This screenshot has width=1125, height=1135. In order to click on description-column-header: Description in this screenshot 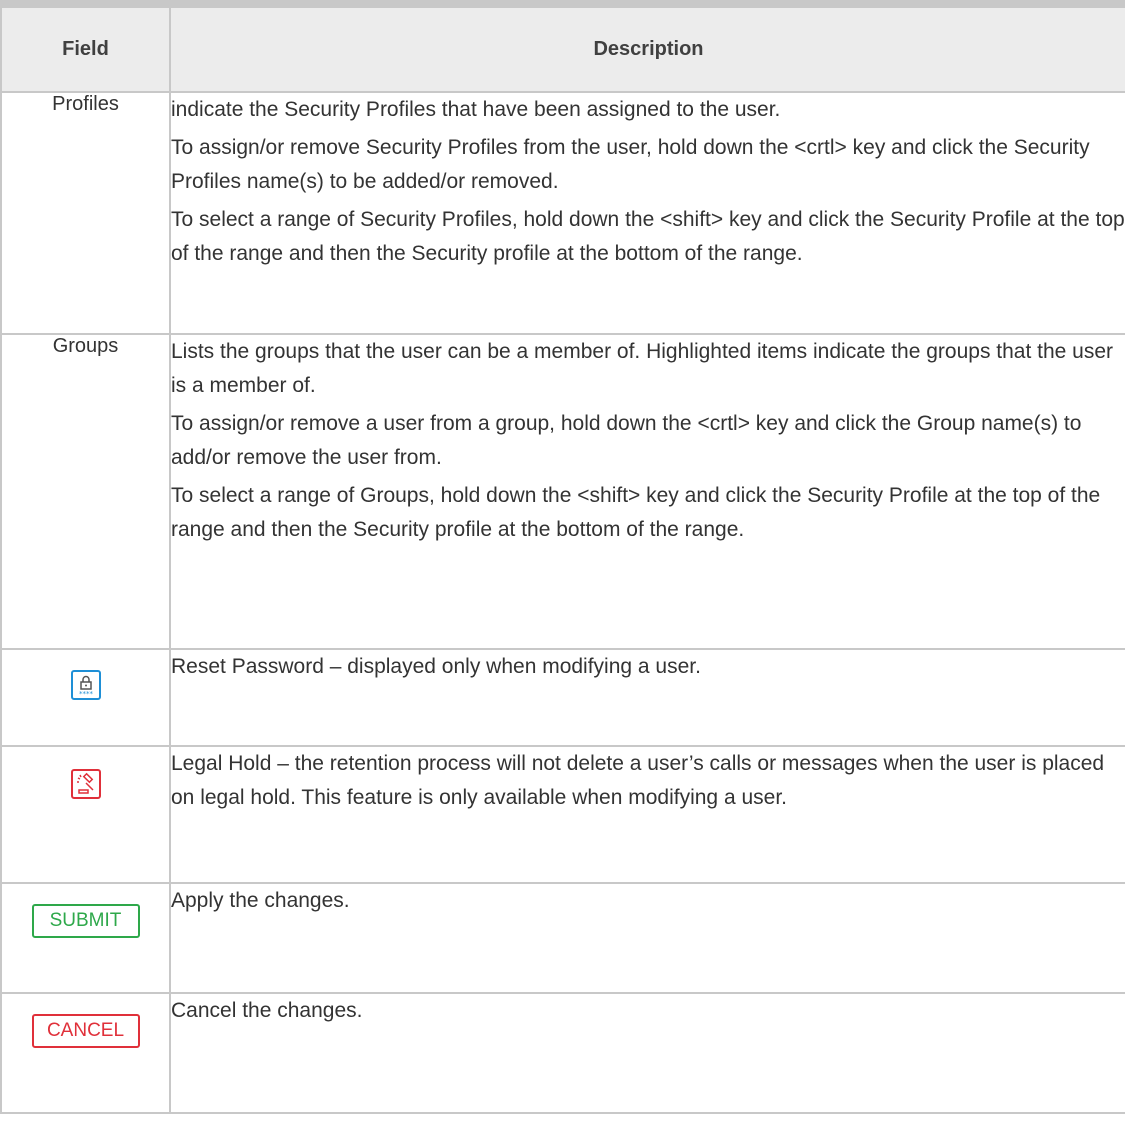, I will do `click(647, 46)`.